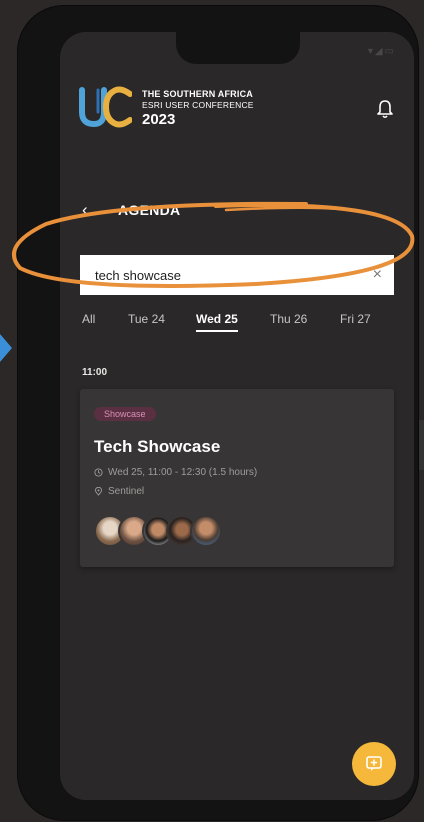 Image resolution: width=424 pixels, height=822 pixels. I want to click on chevron-left-icon: ‹, so click(85, 210).